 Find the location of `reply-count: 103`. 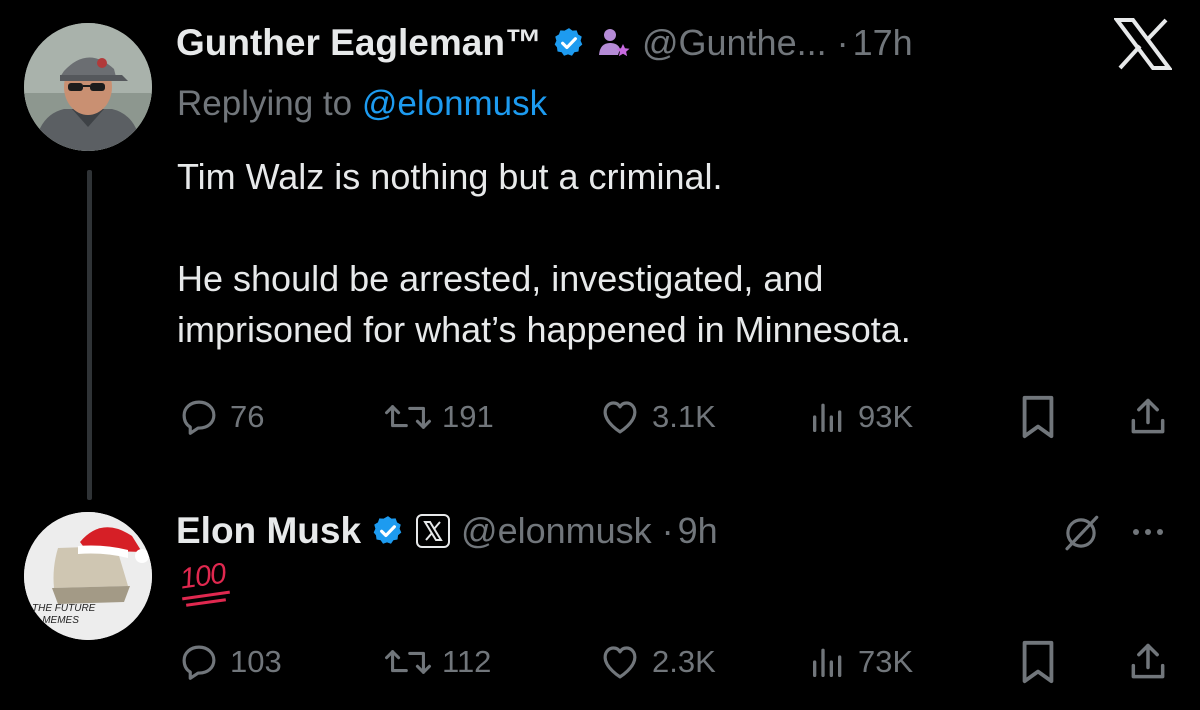

reply-count: 103 is located at coordinates (256, 661).